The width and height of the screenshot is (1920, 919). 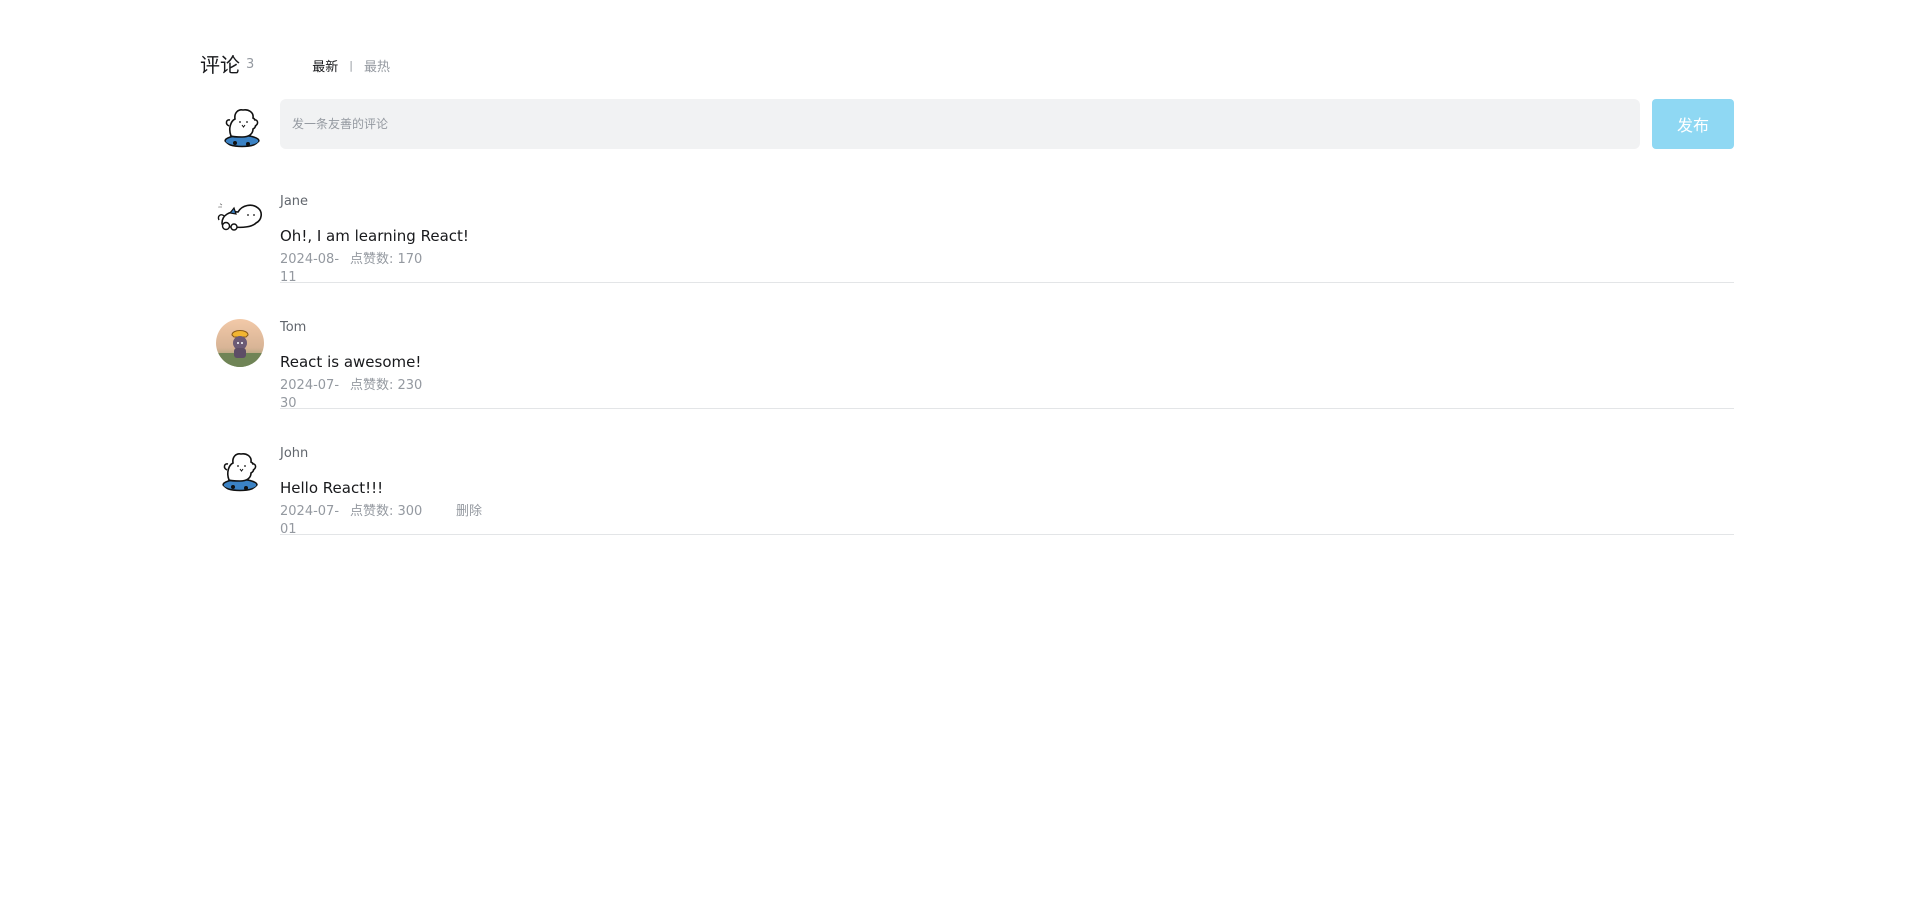 I want to click on comment-username: Tom, so click(x=293, y=328).